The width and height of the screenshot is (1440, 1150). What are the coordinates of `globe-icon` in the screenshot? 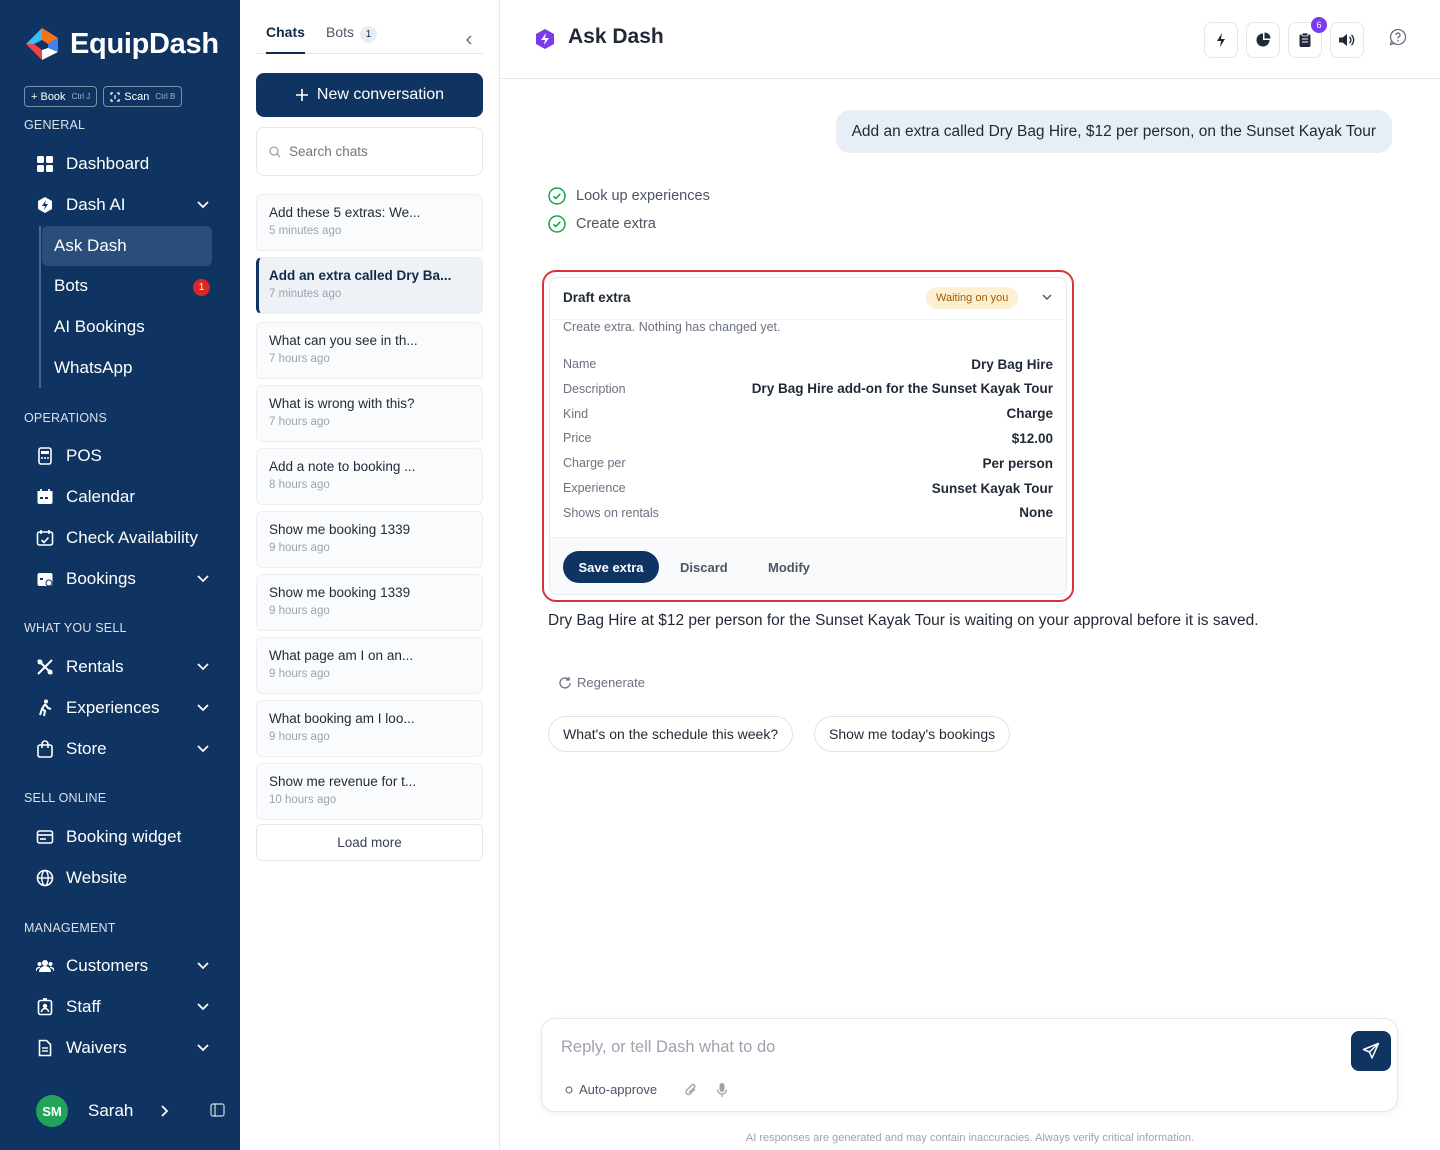 It's located at (45, 878).